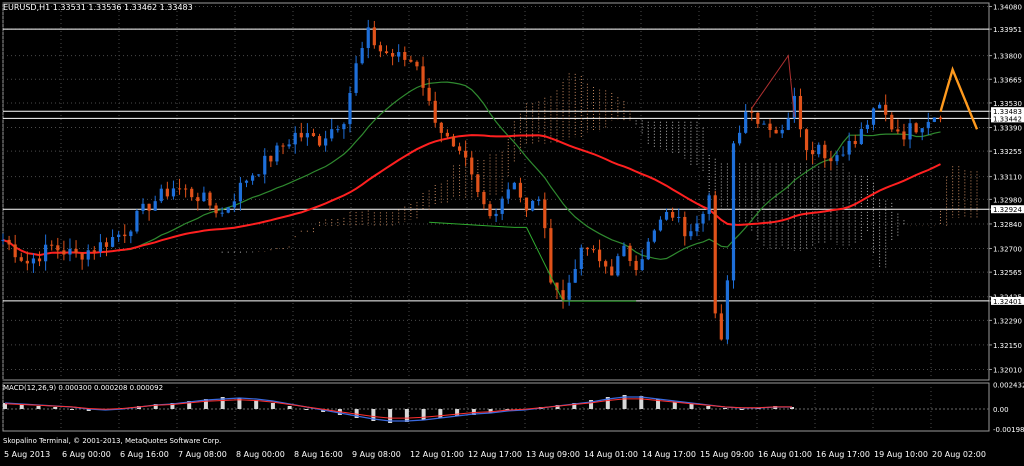  Describe the element at coordinates (959, 97) in the screenshot. I see `forecast-line` at that location.